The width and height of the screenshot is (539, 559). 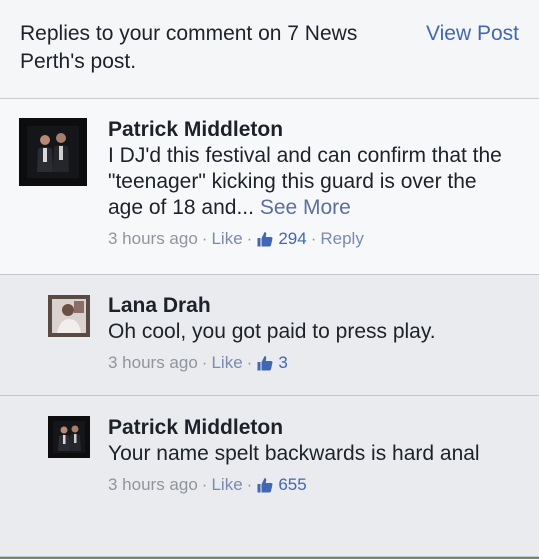 I want to click on see-more-link: See More, so click(x=305, y=207).